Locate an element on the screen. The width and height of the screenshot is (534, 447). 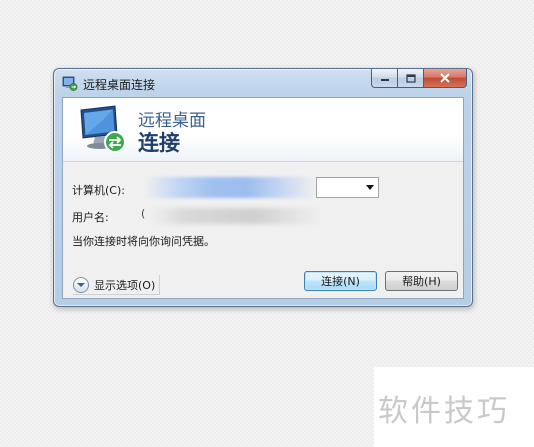
username-value-prefix: ( is located at coordinates (143, 213).